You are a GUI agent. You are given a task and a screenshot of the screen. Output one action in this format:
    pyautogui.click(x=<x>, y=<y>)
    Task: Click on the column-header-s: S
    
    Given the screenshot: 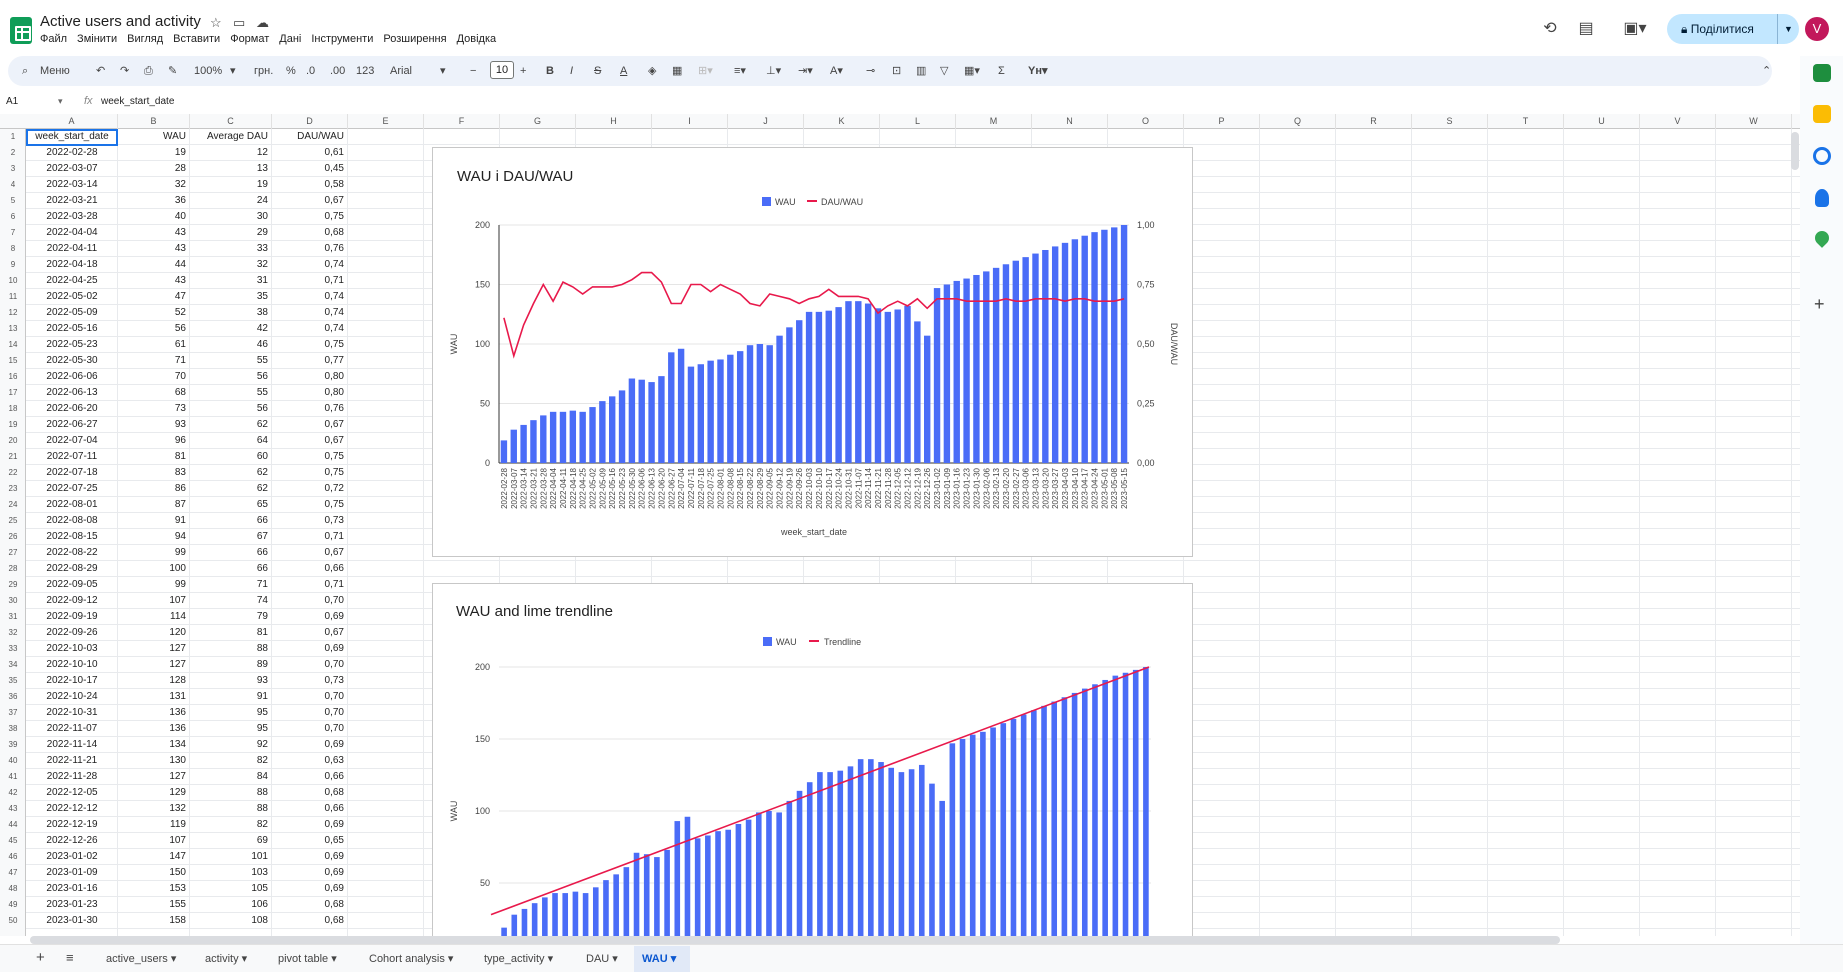 What is the action you would take?
    pyautogui.click(x=1450, y=121)
    